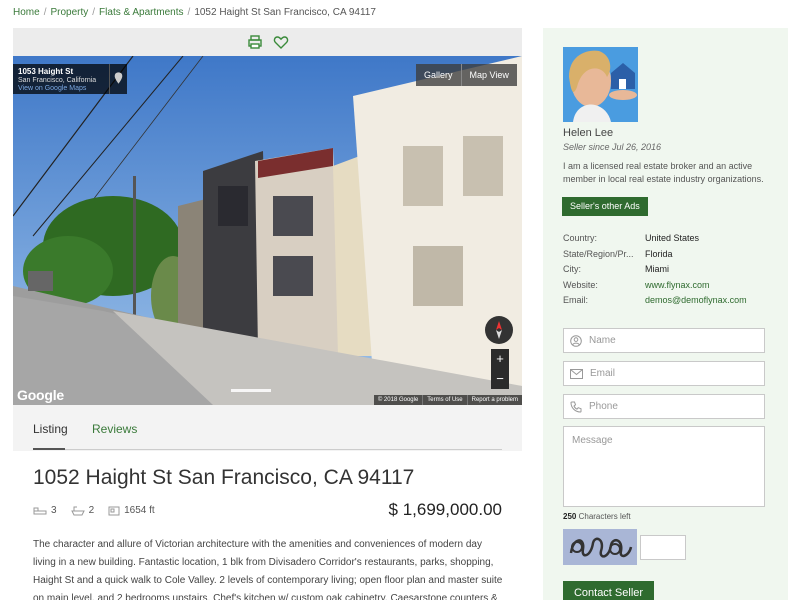  What do you see at coordinates (663, 547) in the screenshot?
I see `captcha-input` at bounding box center [663, 547].